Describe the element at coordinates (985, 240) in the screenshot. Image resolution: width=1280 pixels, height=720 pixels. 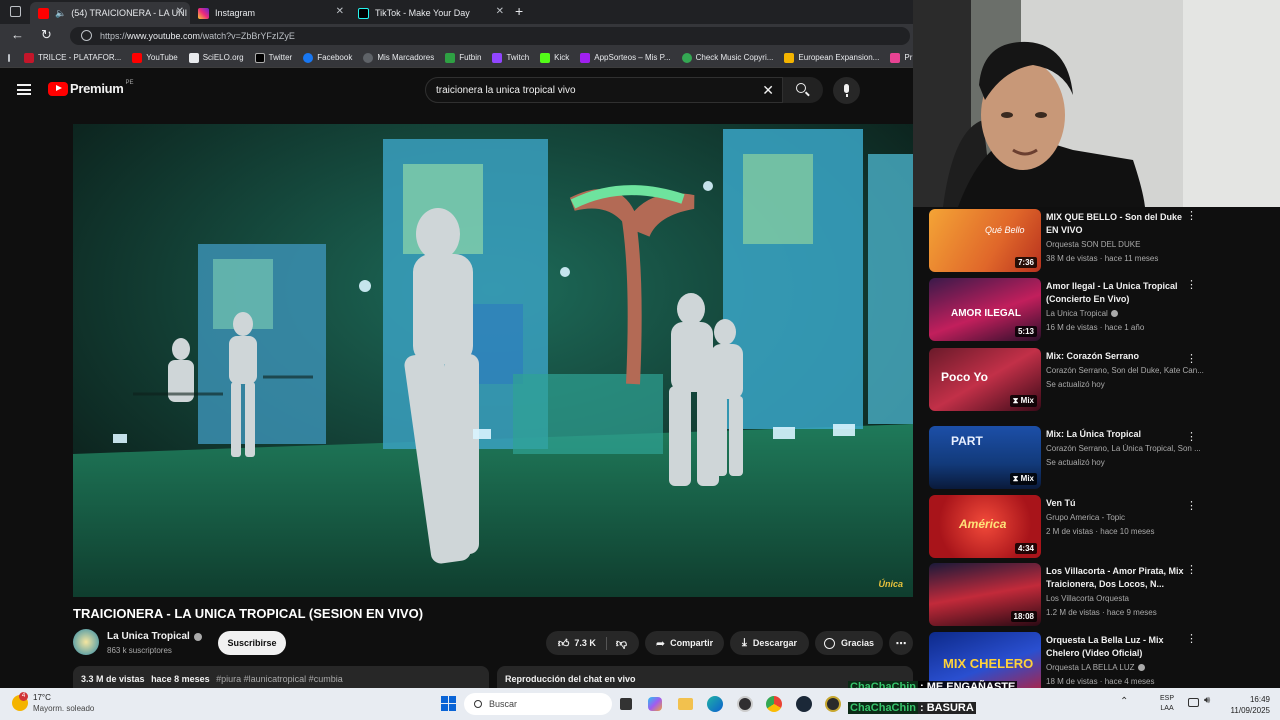
I see `video-thumbnail: Qué Bello 7:36` at that location.